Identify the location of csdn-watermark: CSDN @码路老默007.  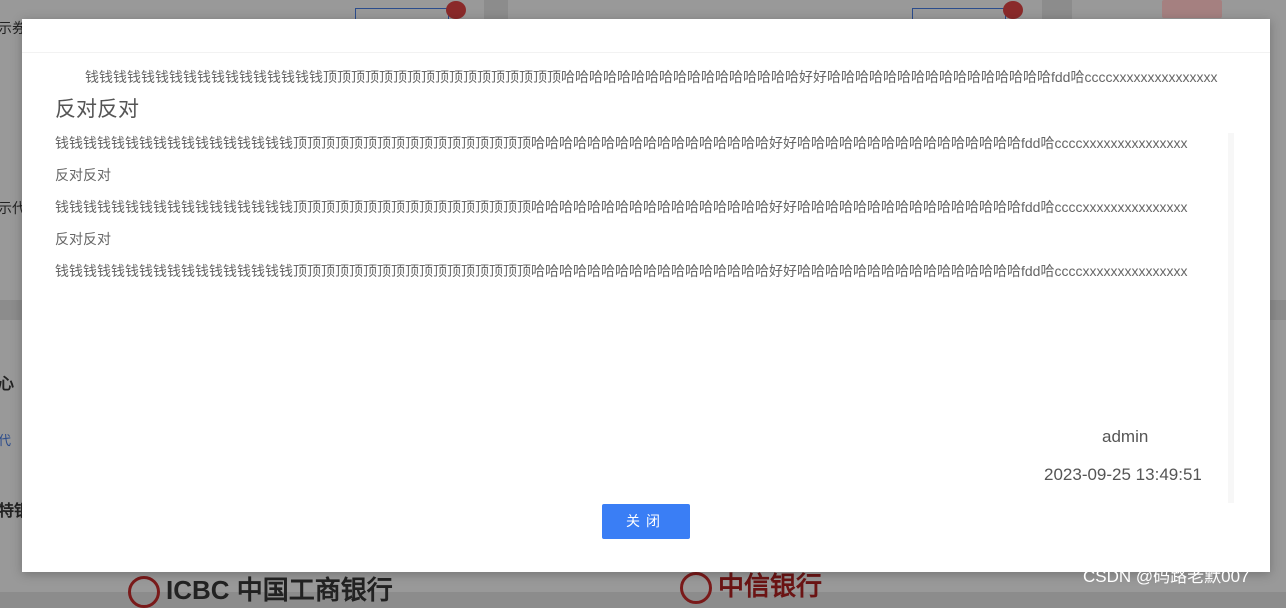
(1166, 576).